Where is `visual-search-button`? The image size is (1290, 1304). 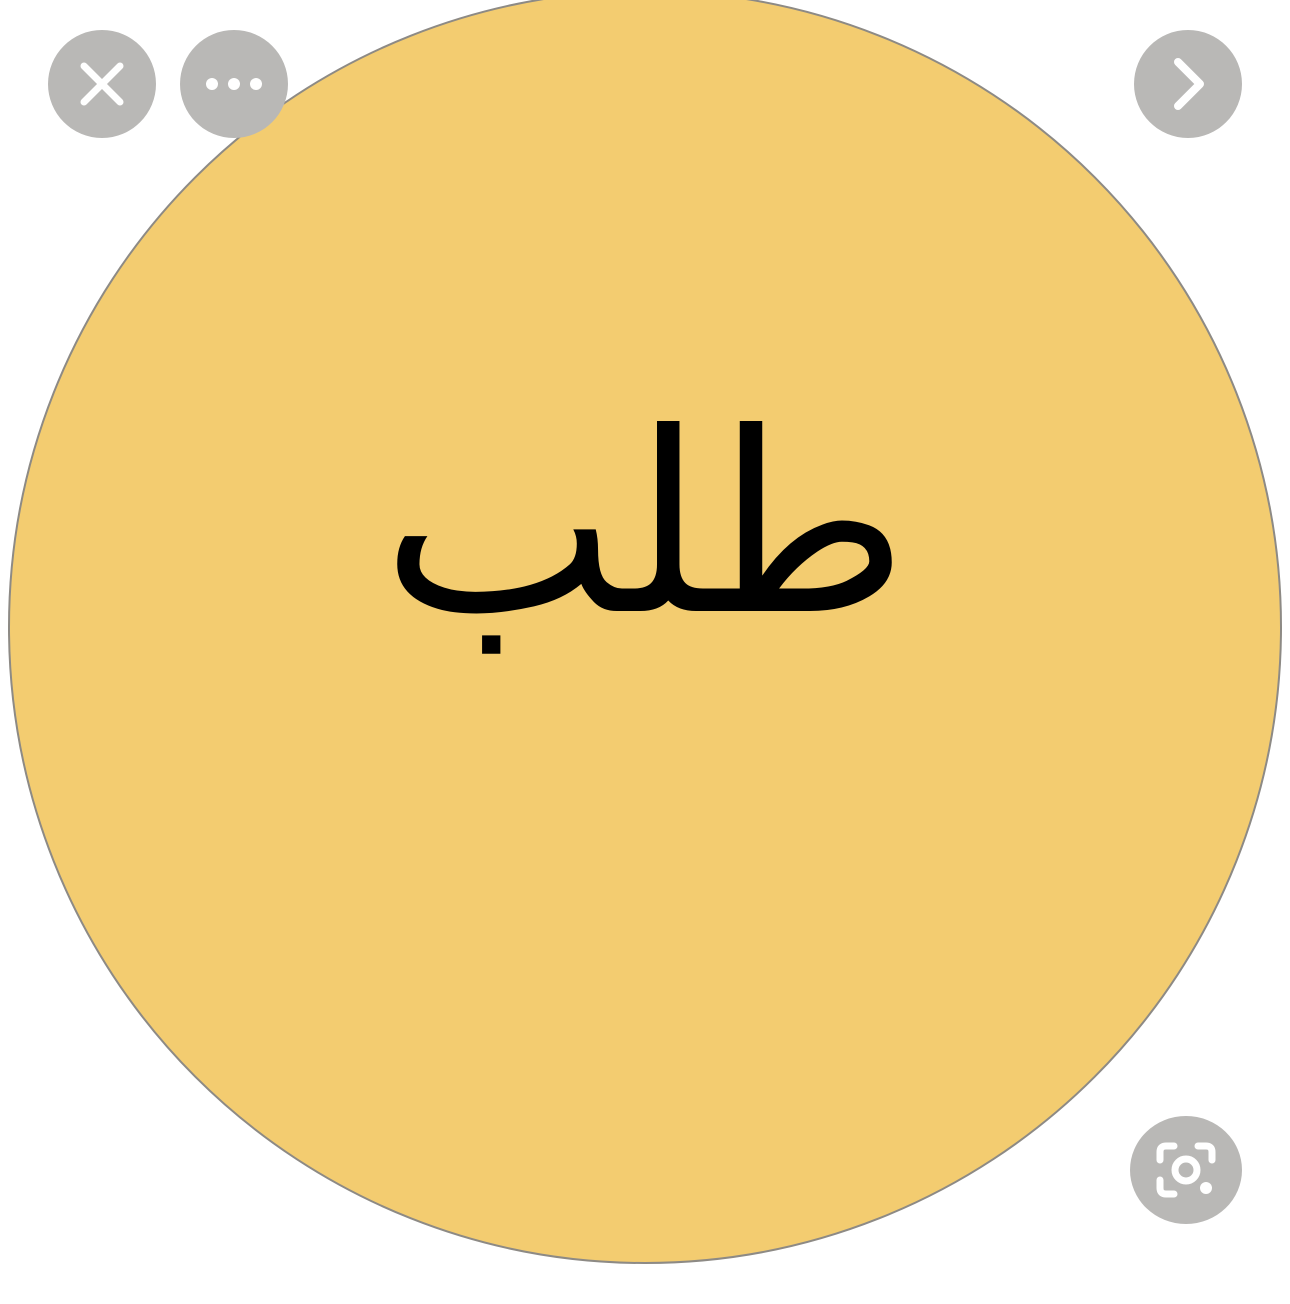
visual-search-button is located at coordinates (1186, 1170).